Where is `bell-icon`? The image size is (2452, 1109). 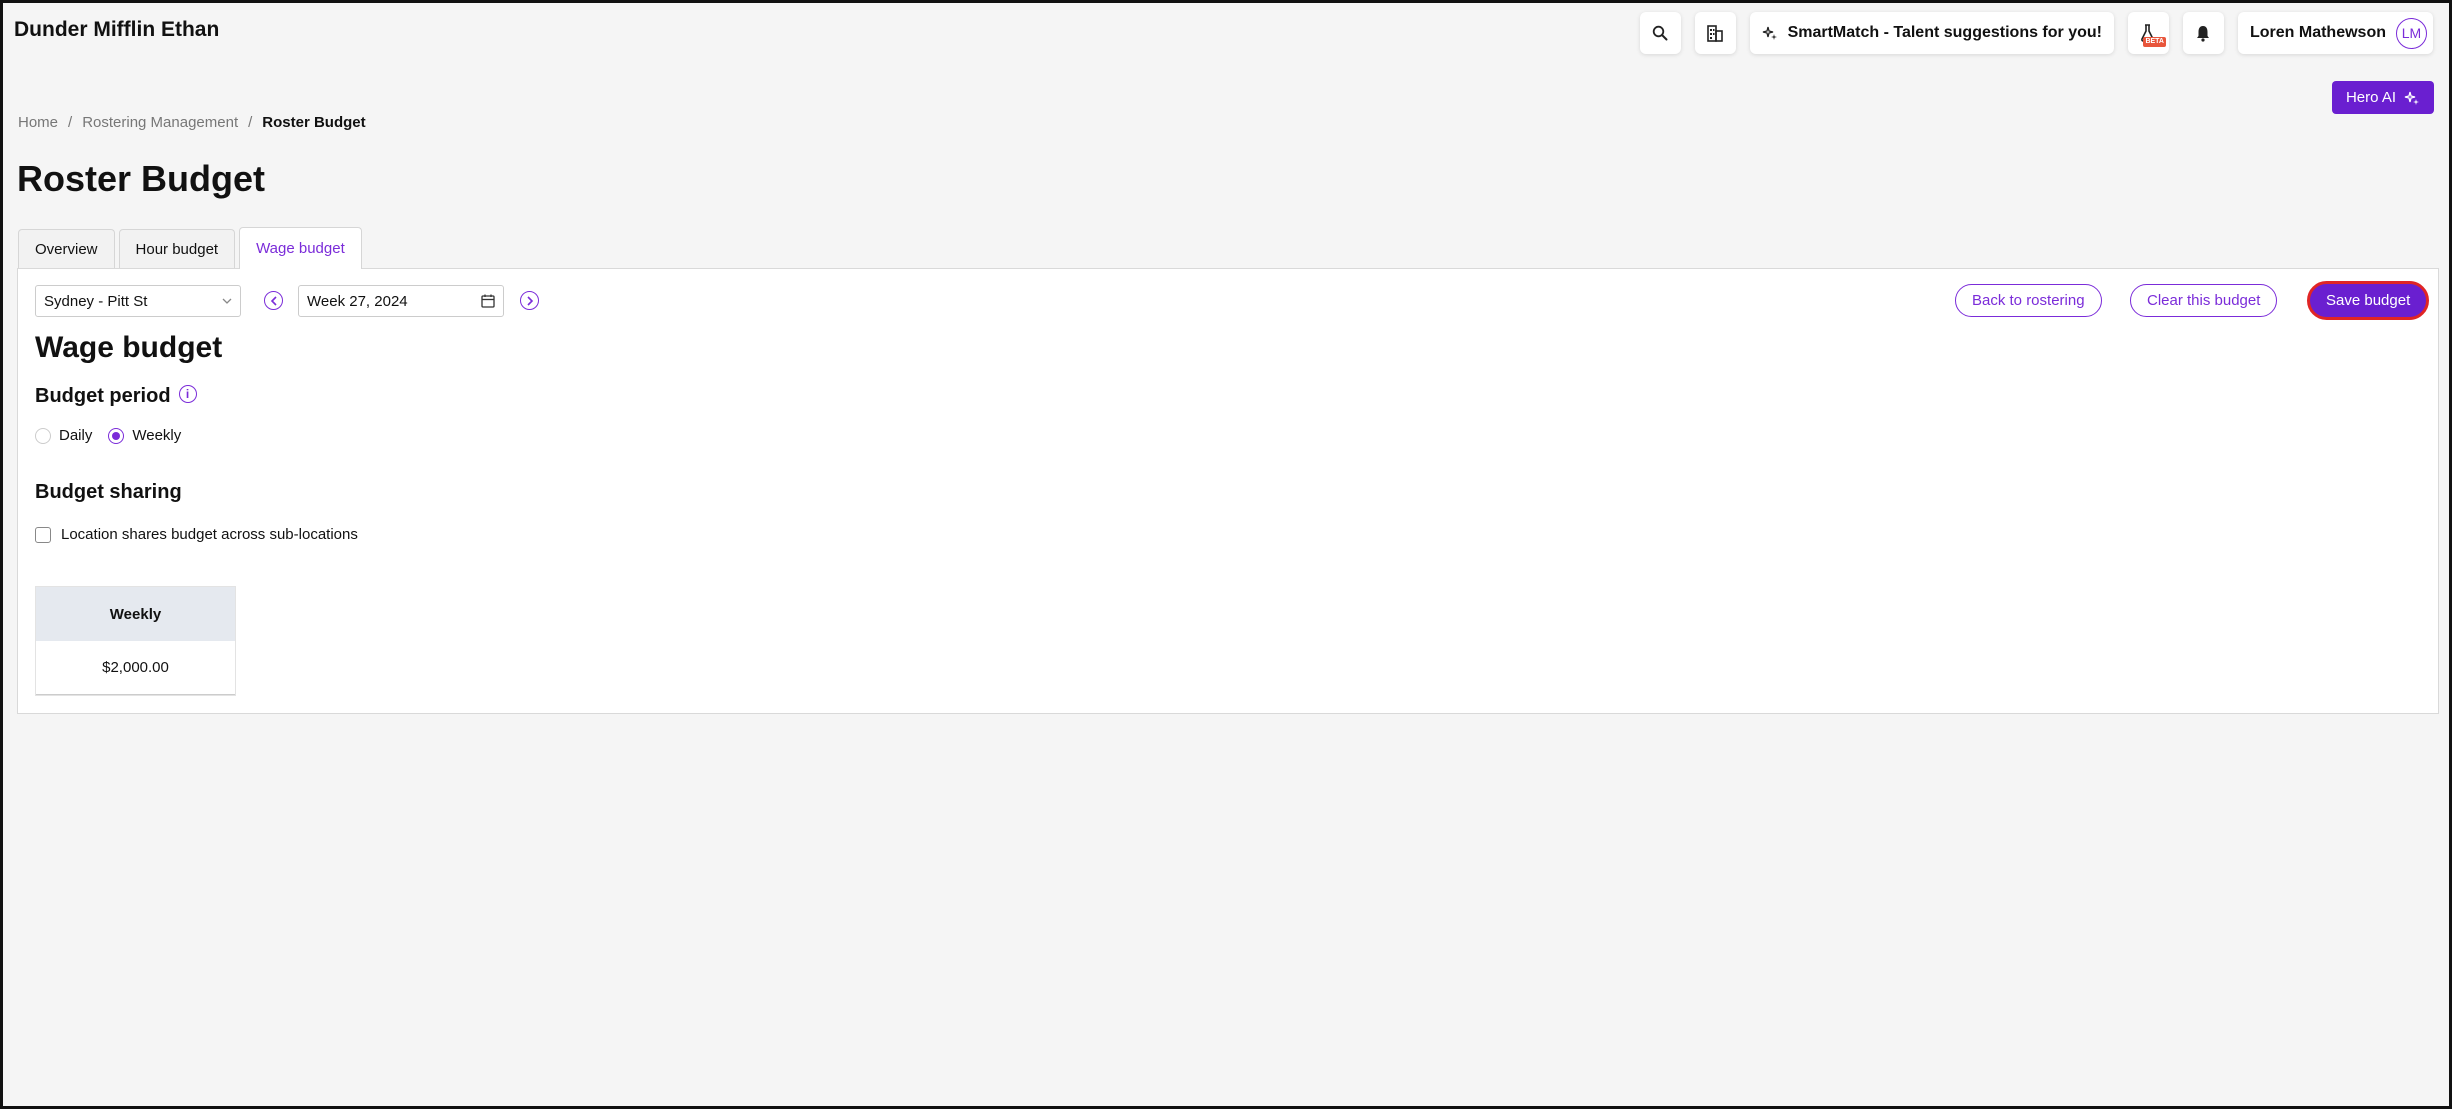
bell-icon is located at coordinates (2203, 33).